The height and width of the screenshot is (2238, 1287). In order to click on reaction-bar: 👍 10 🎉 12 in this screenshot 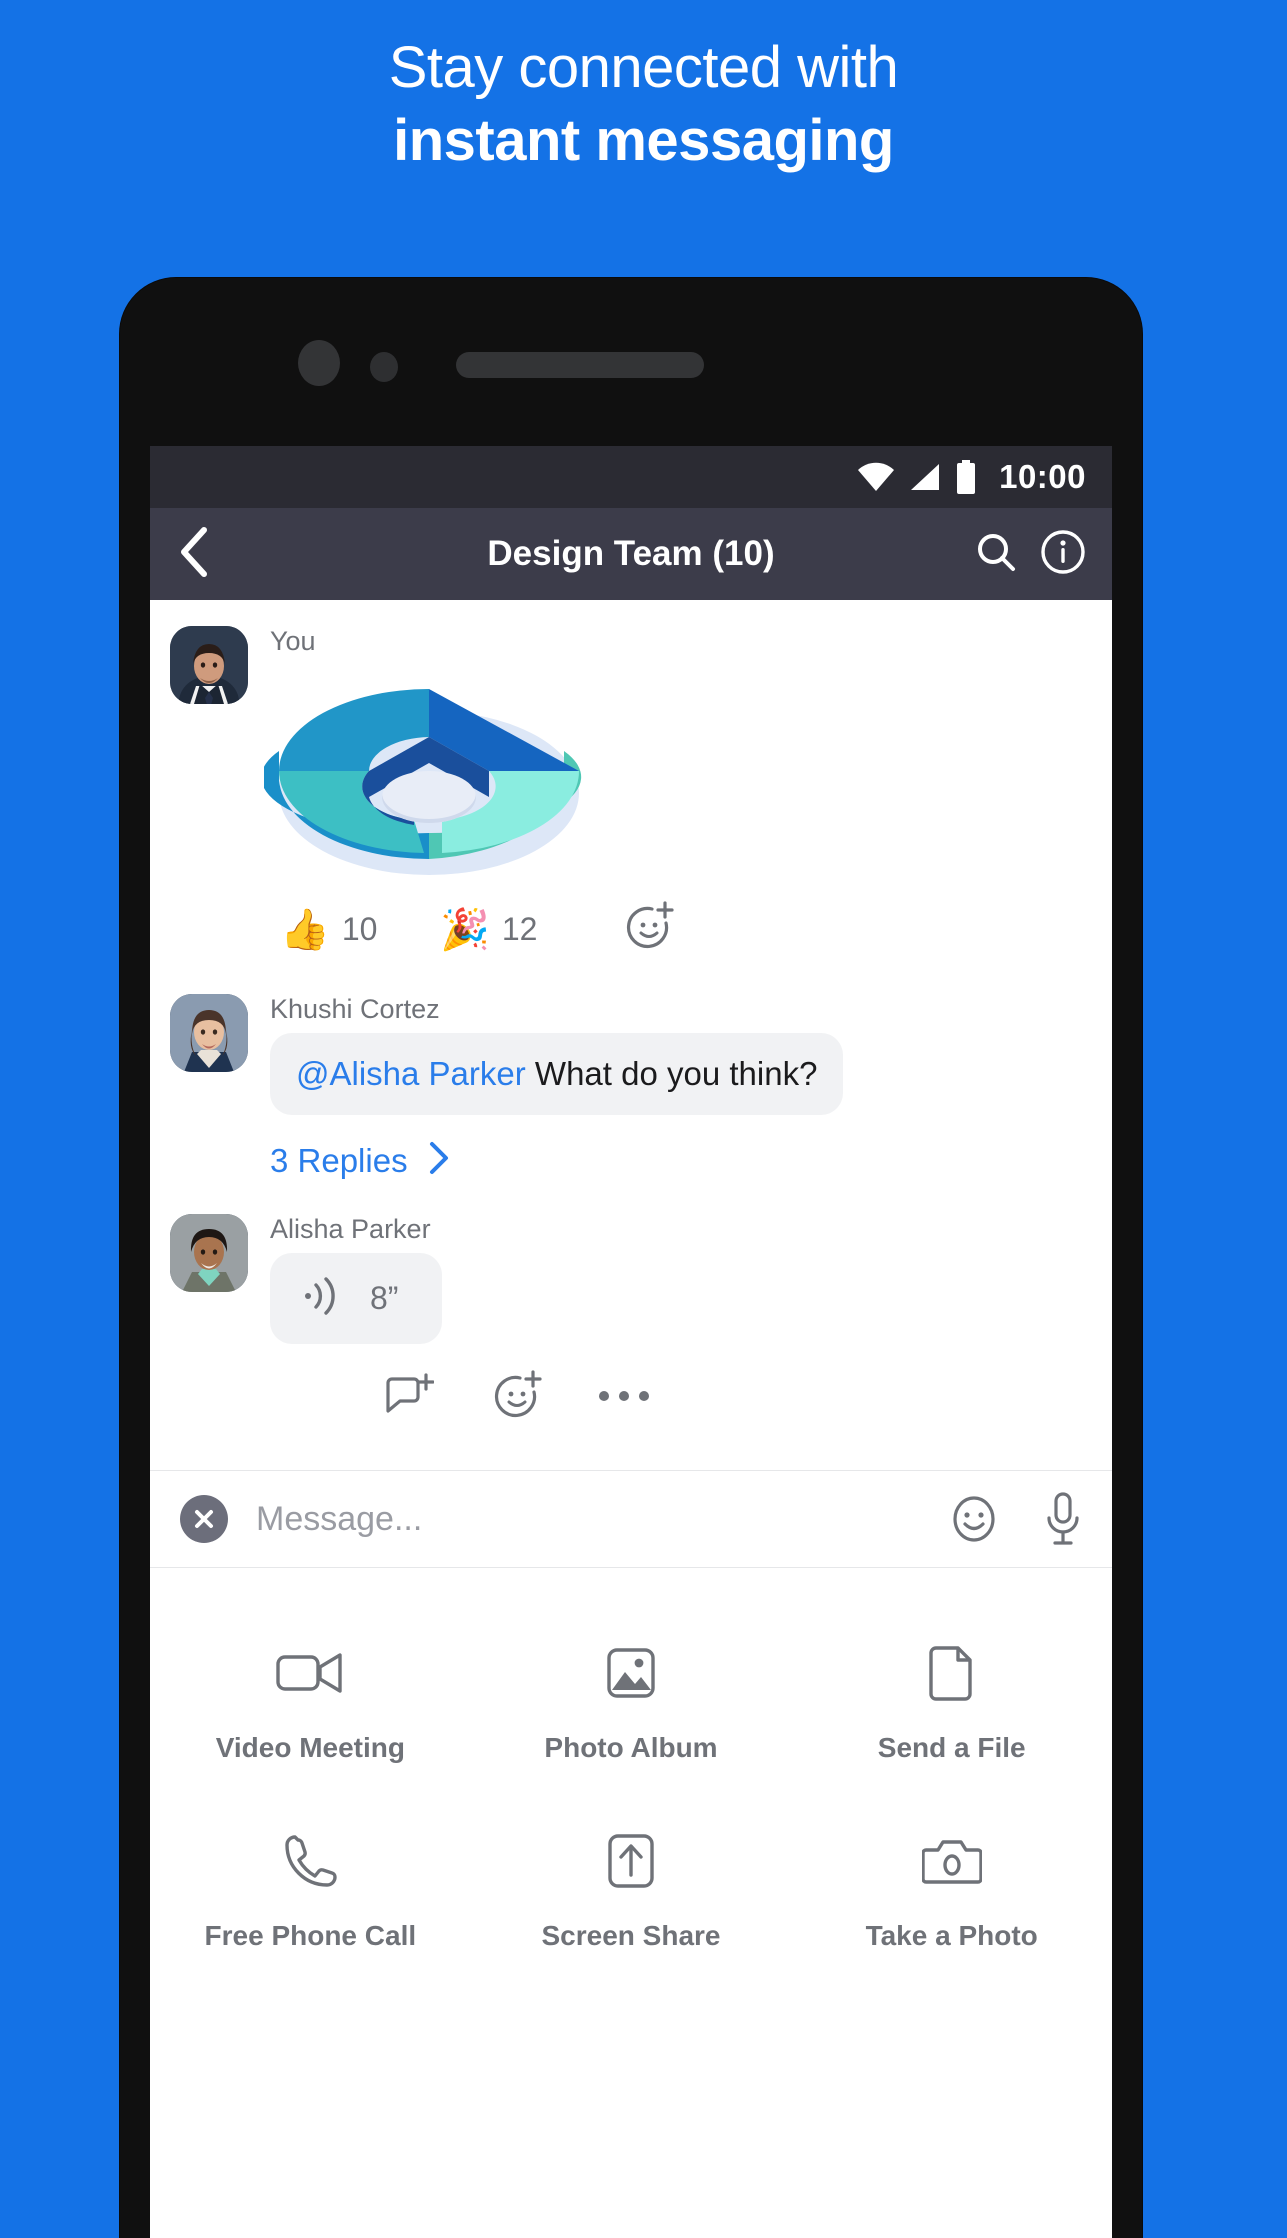, I will do `click(691, 929)`.